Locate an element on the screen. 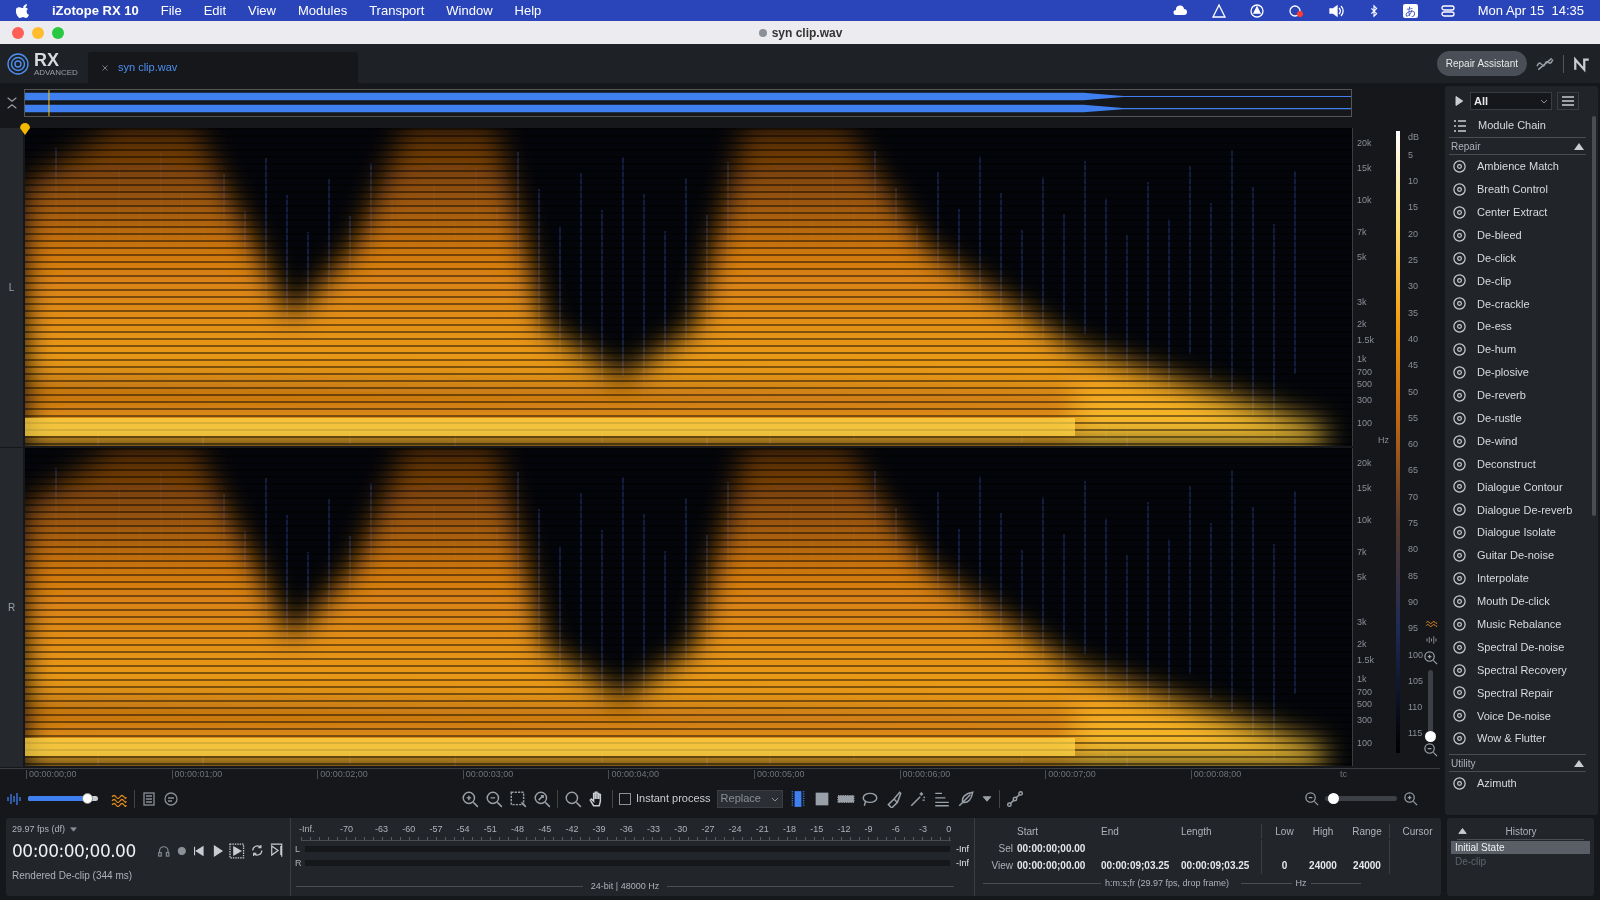  frame-rate-label: 29.97 fps (df) is located at coordinates (39, 830).